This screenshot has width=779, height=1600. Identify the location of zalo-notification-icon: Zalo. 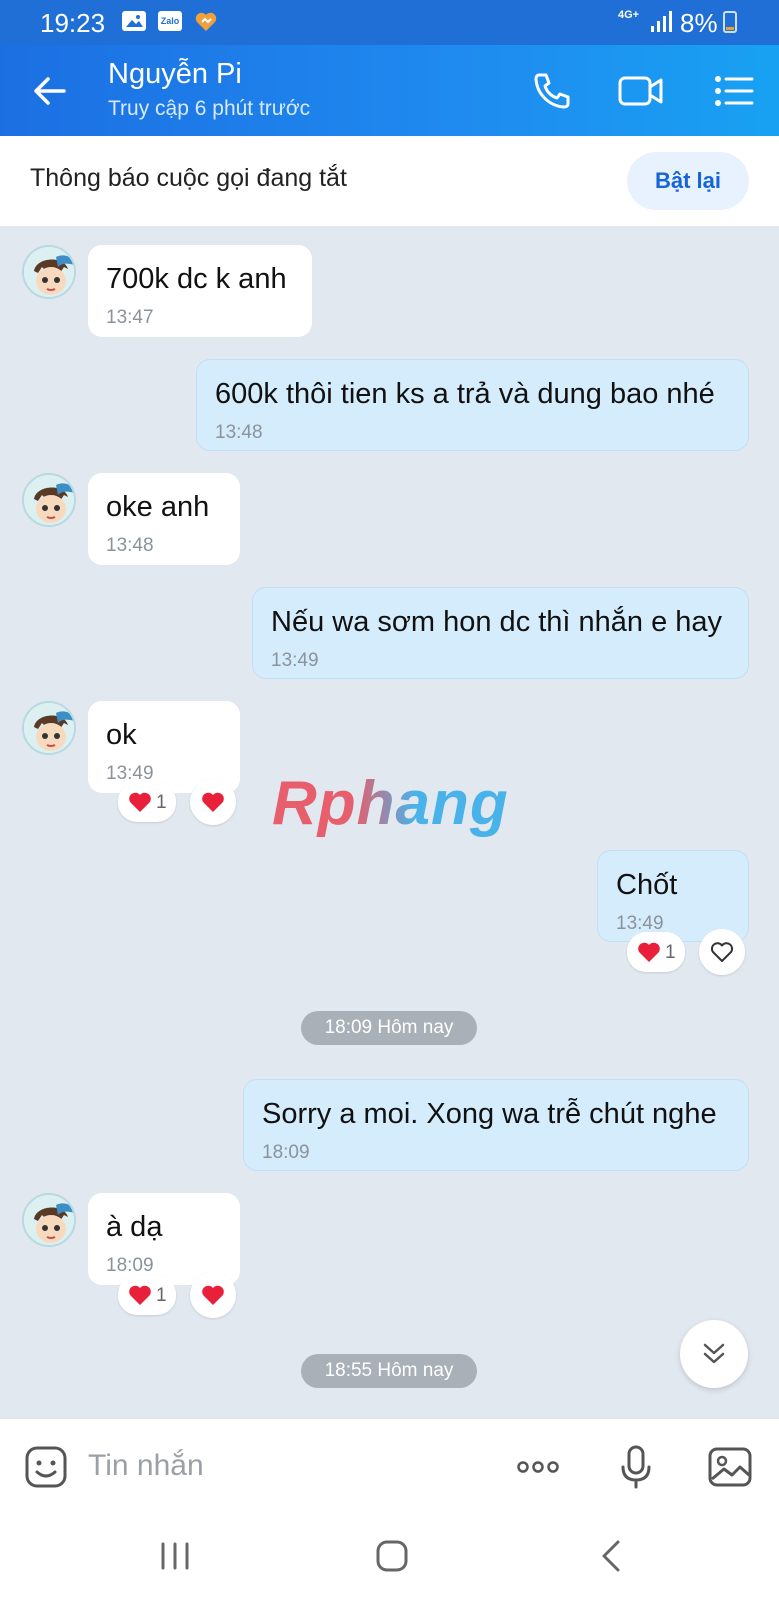
(170, 21).